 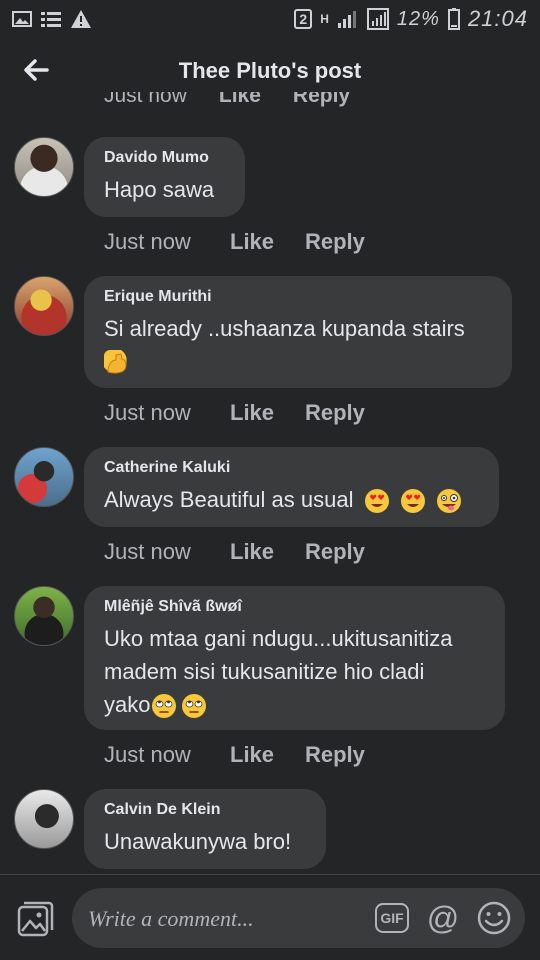 I want to click on comment-text: Si already ..ushaanza kupanda stairs, so click(x=298, y=345).